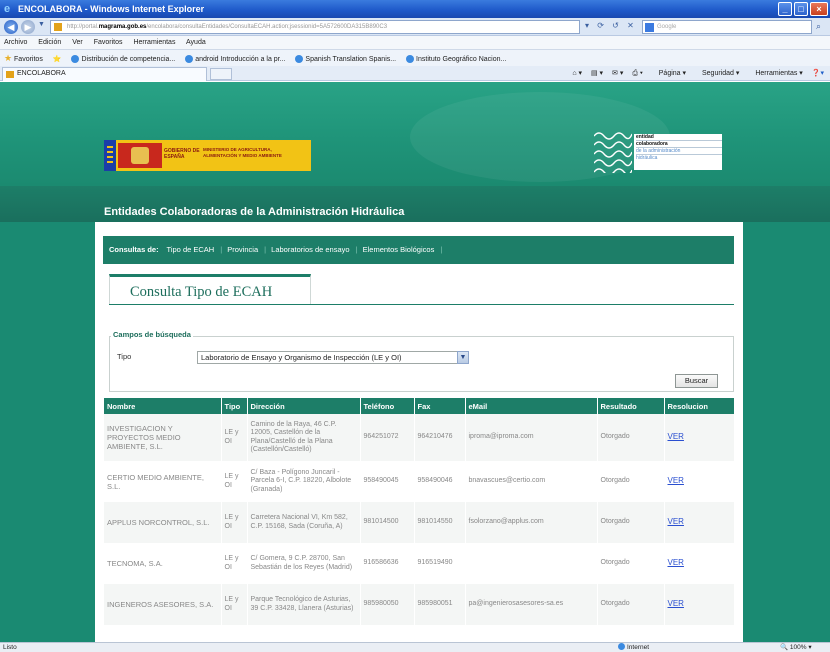 The height and width of the screenshot is (652, 830). I want to click on add-favorite-icon: ⭐, so click(57, 59).